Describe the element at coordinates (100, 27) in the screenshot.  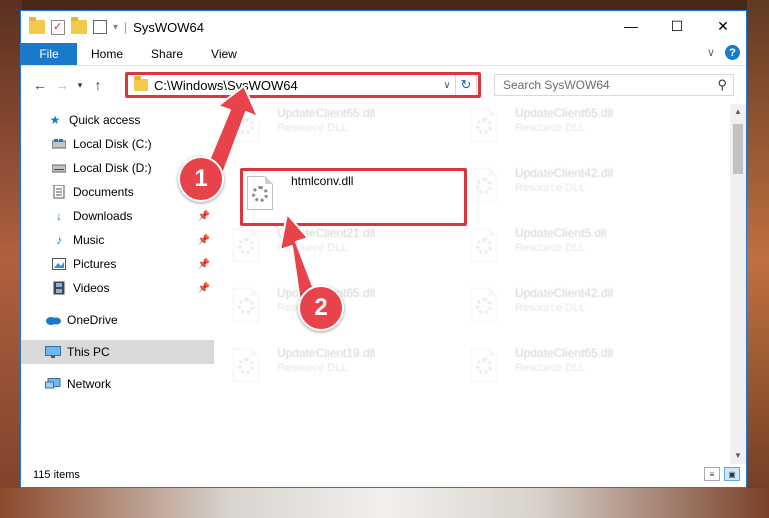
I see `customize-icon` at that location.